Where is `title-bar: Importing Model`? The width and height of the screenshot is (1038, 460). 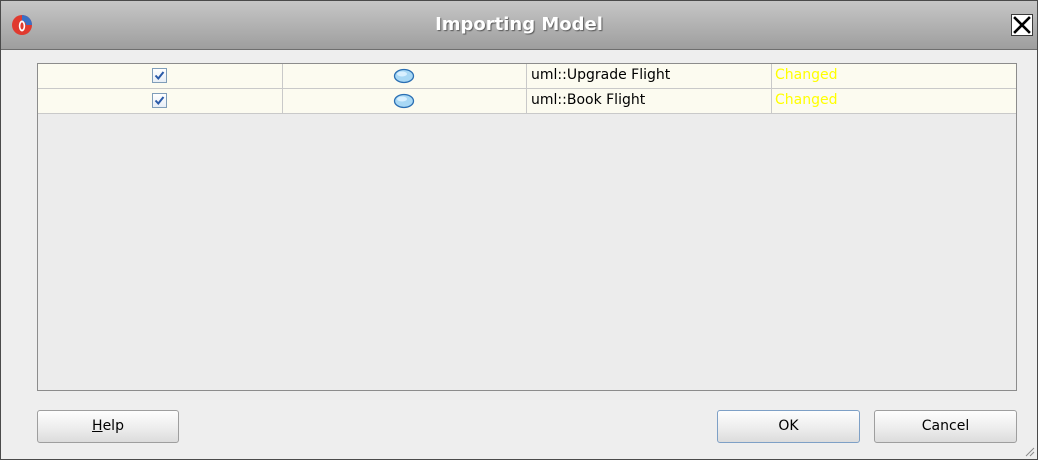 title-bar: Importing Model is located at coordinates (519, 25).